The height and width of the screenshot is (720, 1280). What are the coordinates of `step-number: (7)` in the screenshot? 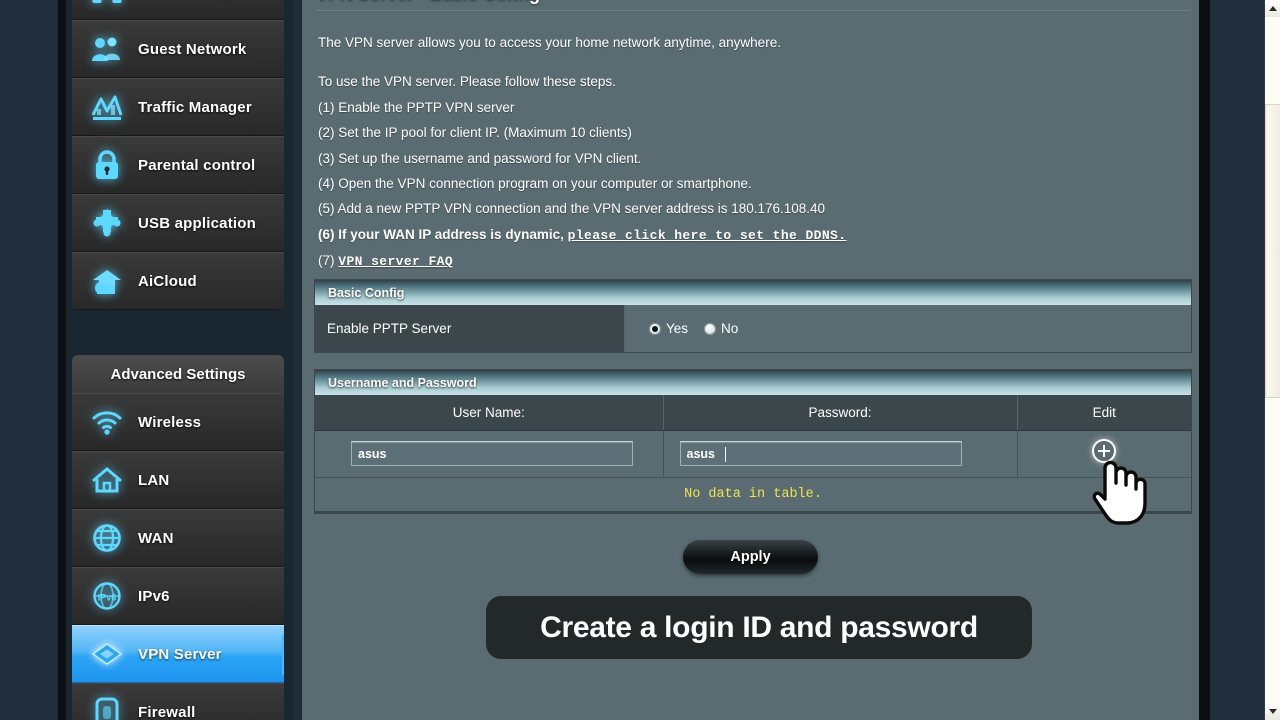 It's located at (326, 261).